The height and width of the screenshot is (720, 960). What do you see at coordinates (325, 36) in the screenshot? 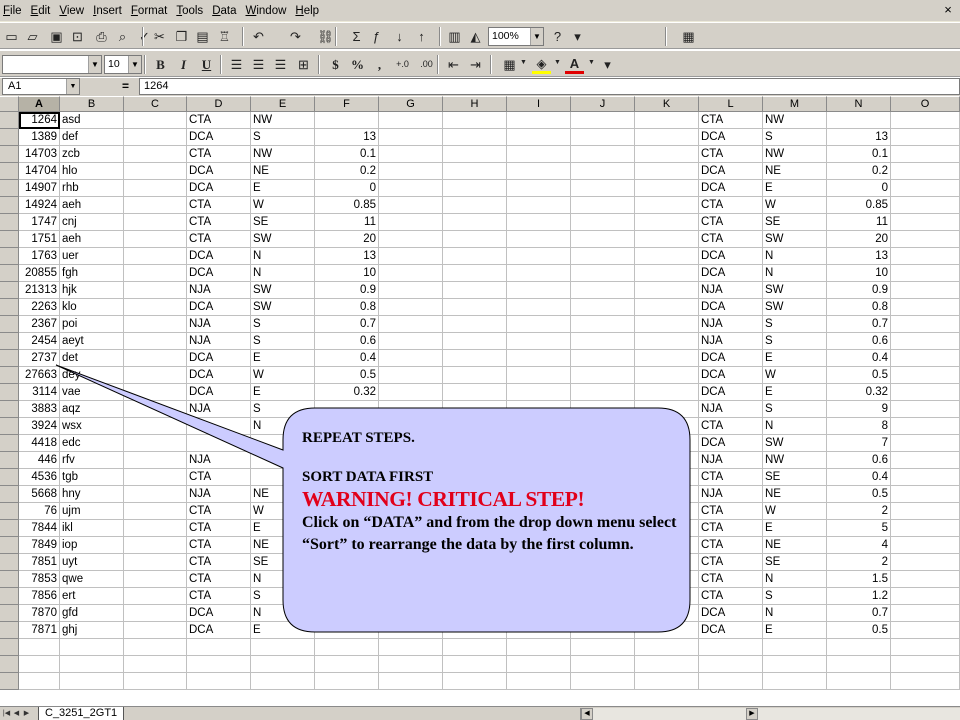
I see `hyperlink-icon: ⛓` at bounding box center [325, 36].